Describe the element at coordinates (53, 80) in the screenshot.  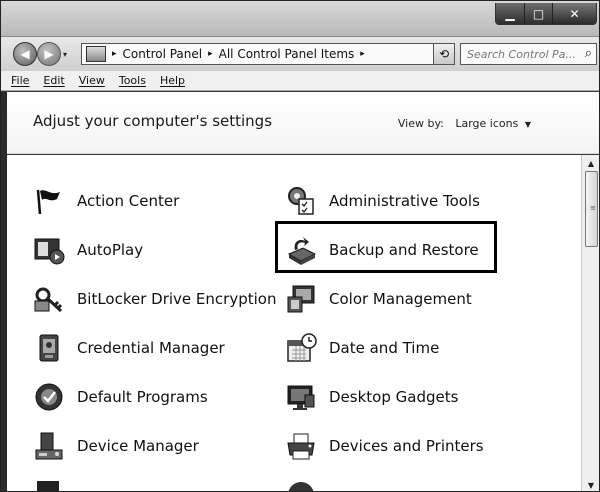
I see `menu-edit: Edit` at that location.